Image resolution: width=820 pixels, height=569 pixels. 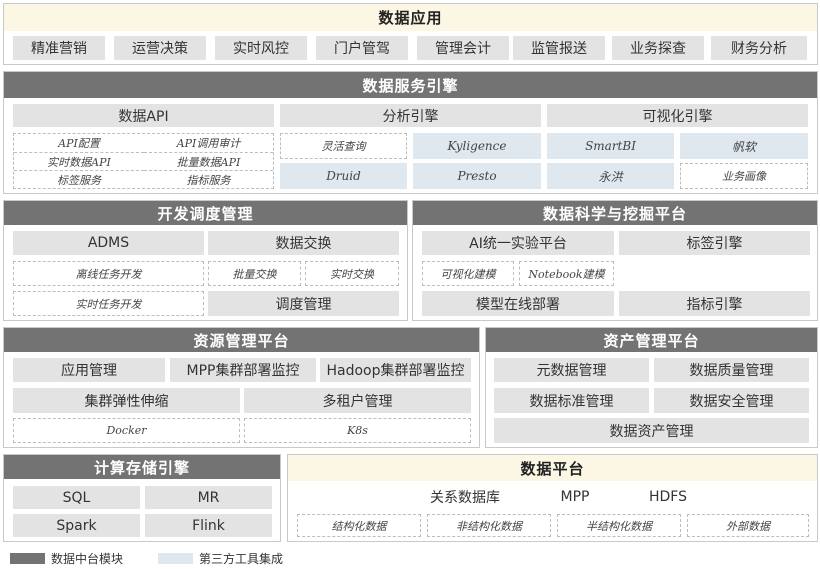 What do you see at coordinates (677, 115) in the screenshot?
I see `visualization-engine-group: 可视化引擎` at bounding box center [677, 115].